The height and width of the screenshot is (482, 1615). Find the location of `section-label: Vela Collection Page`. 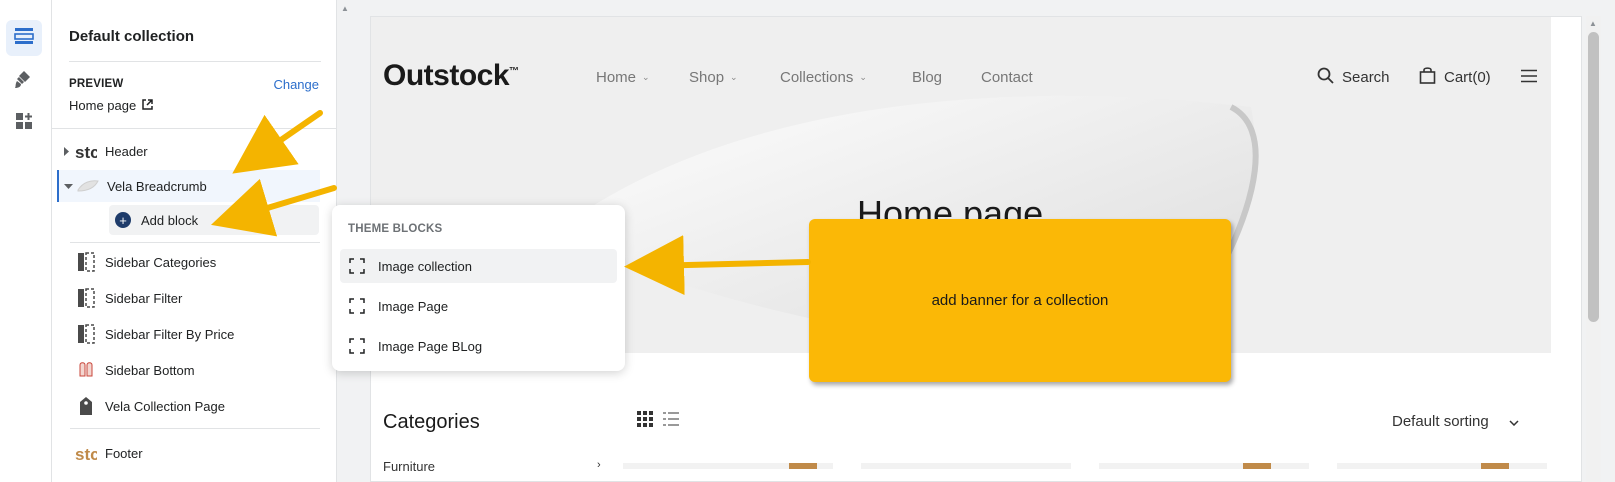

section-label: Vela Collection Page is located at coordinates (165, 406).